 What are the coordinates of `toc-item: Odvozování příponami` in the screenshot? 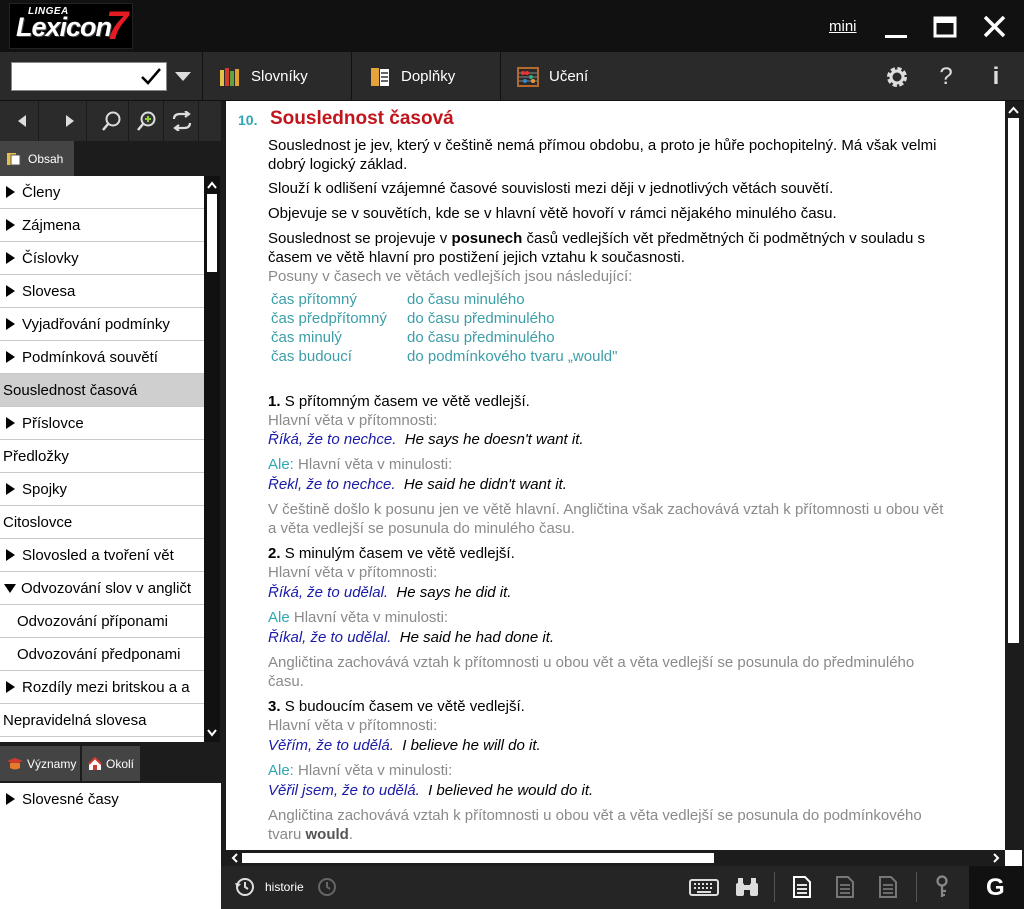 It's located at (102, 621).